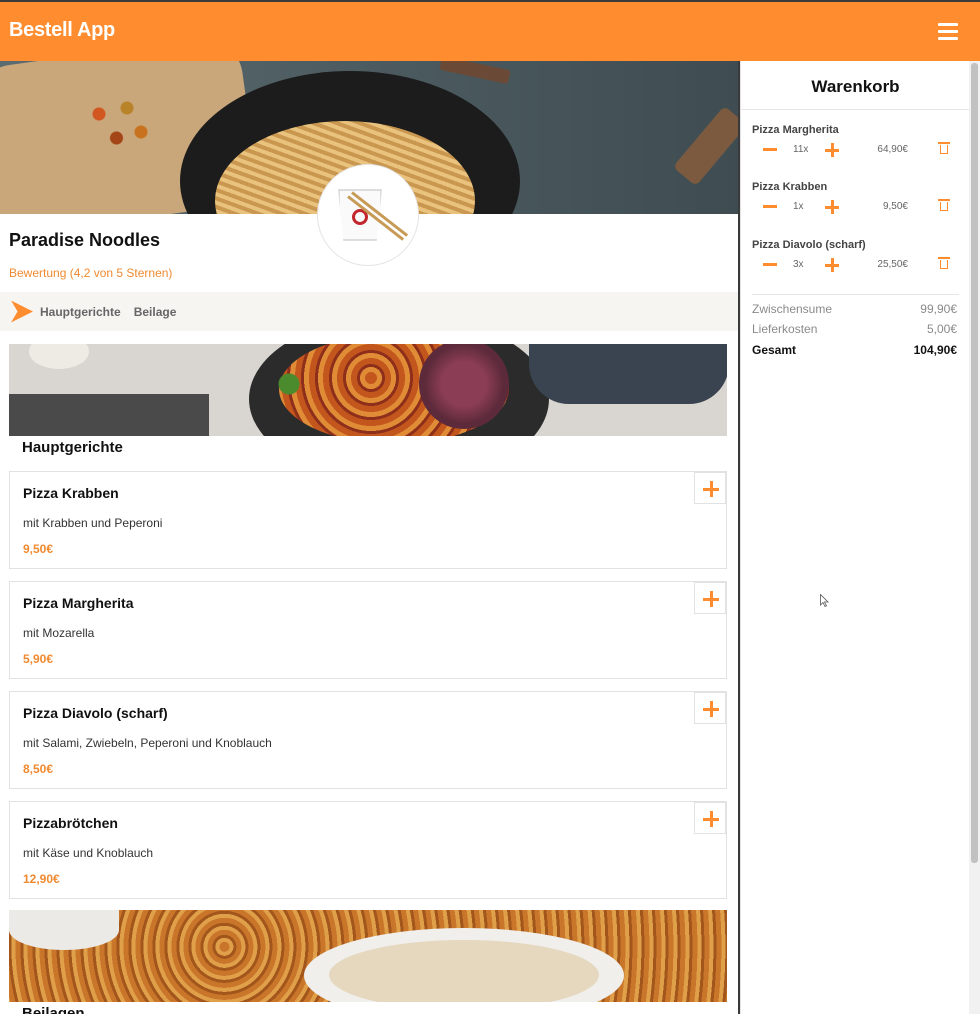 The image size is (980, 1014). What do you see at coordinates (948, 32) in the screenshot?
I see `menu-icon` at bounding box center [948, 32].